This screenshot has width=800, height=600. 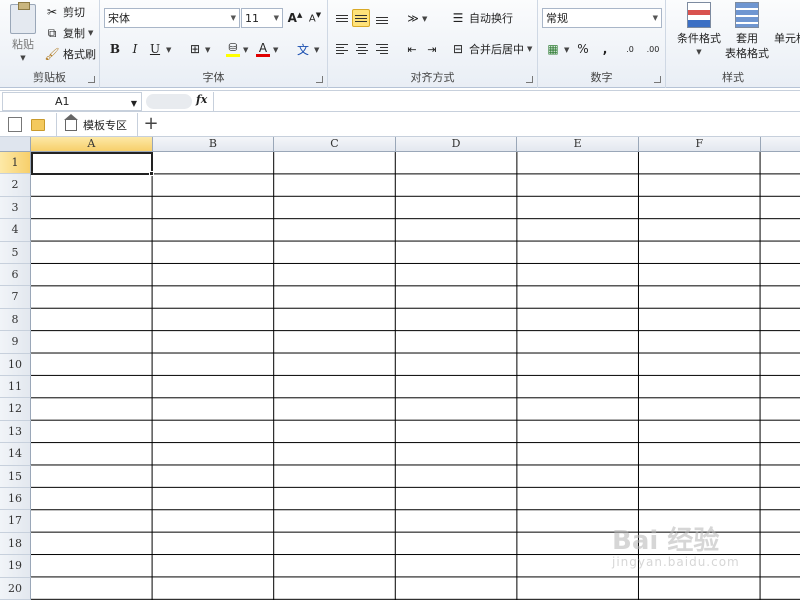 I want to click on align-middle-button, so click(x=361, y=18).